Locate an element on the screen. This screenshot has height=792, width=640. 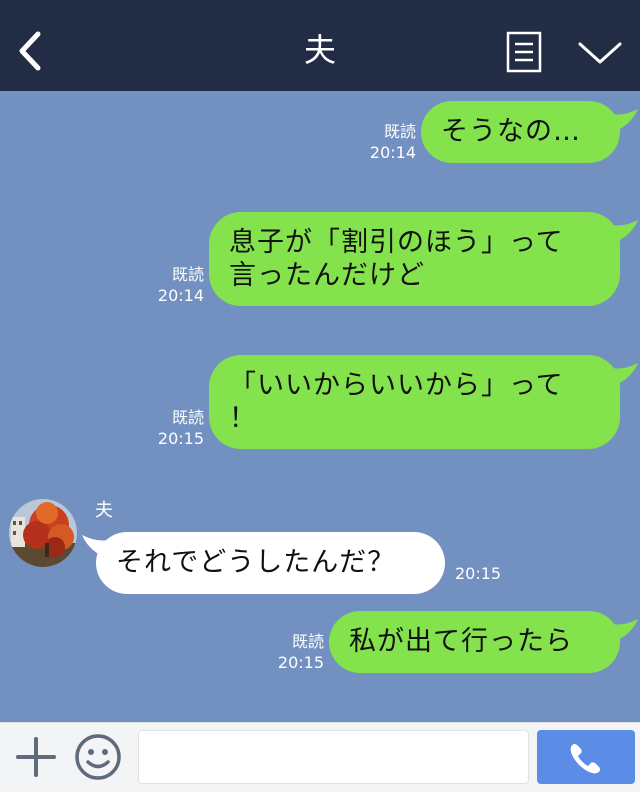
sender-name: 夫 is located at coordinates (104, 510).